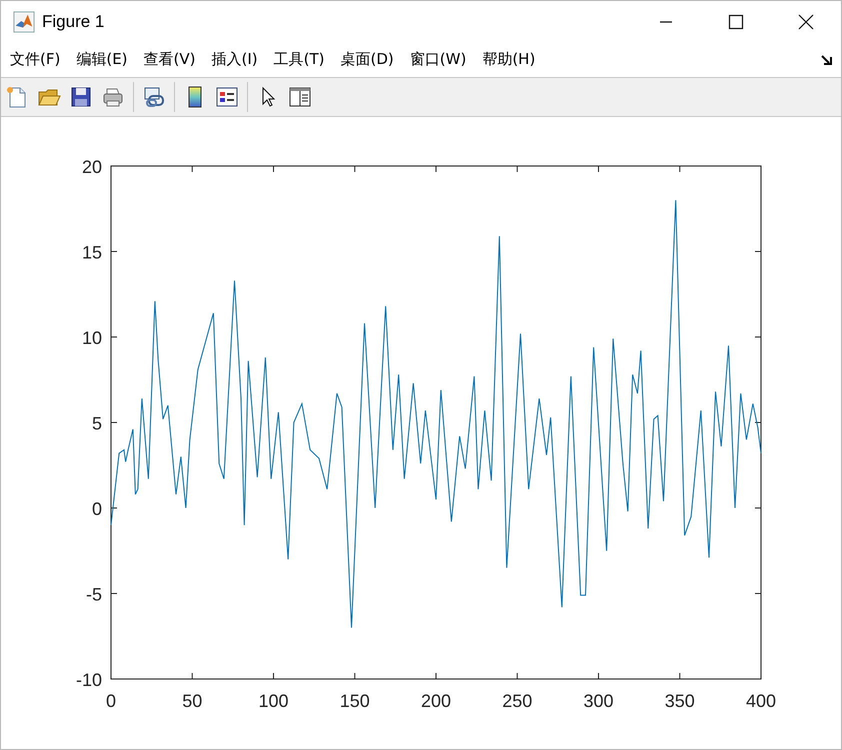 The width and height of the screenshot is (842, 750). I want to click on menu-item: 编辑(E), so click(102, 60).